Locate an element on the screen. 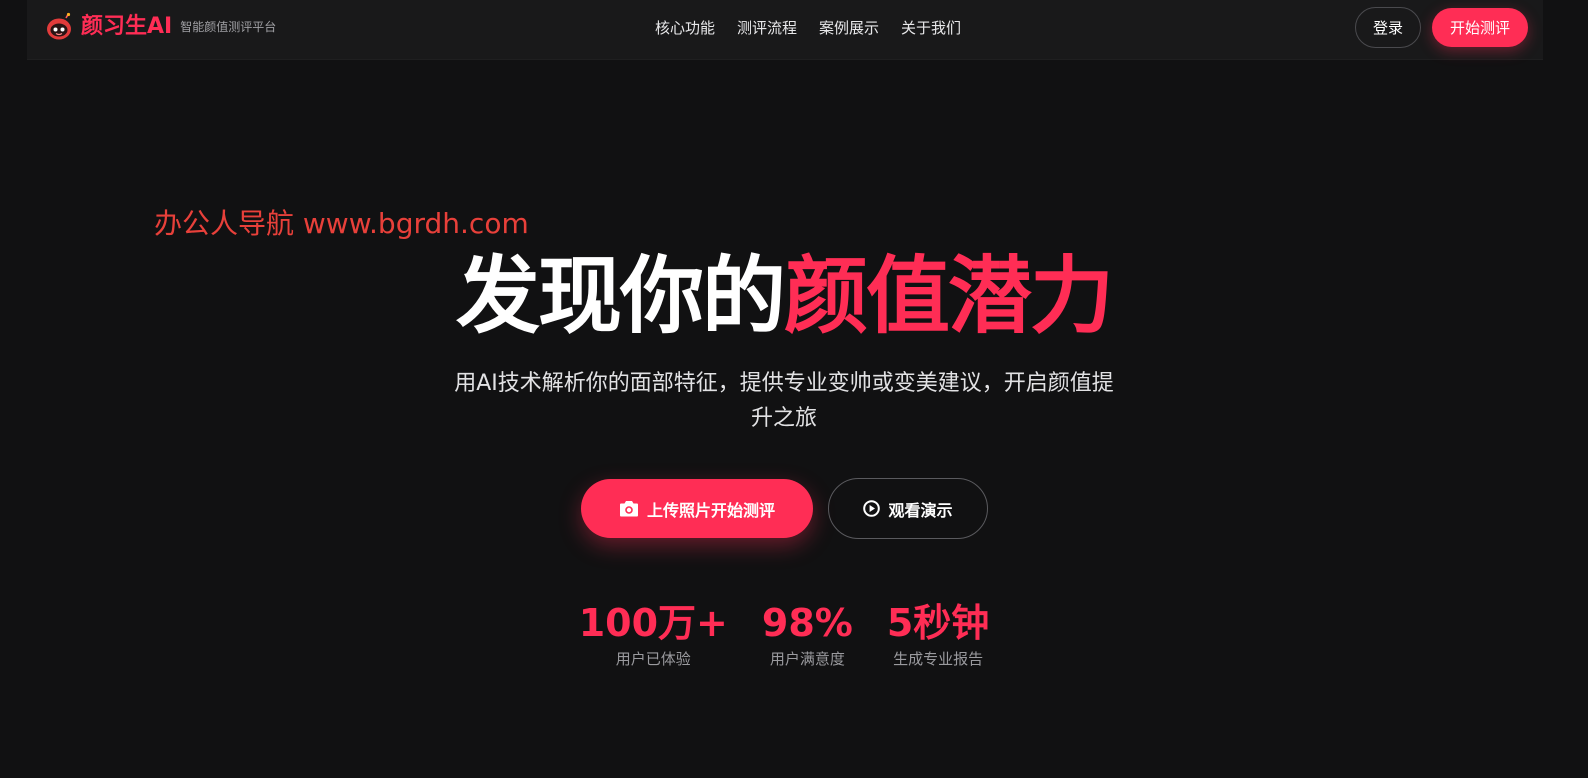 The width and height of the screenshot is (1588, 778). nav-link-cases: 案例展示 is located at coordinates (849, 28).